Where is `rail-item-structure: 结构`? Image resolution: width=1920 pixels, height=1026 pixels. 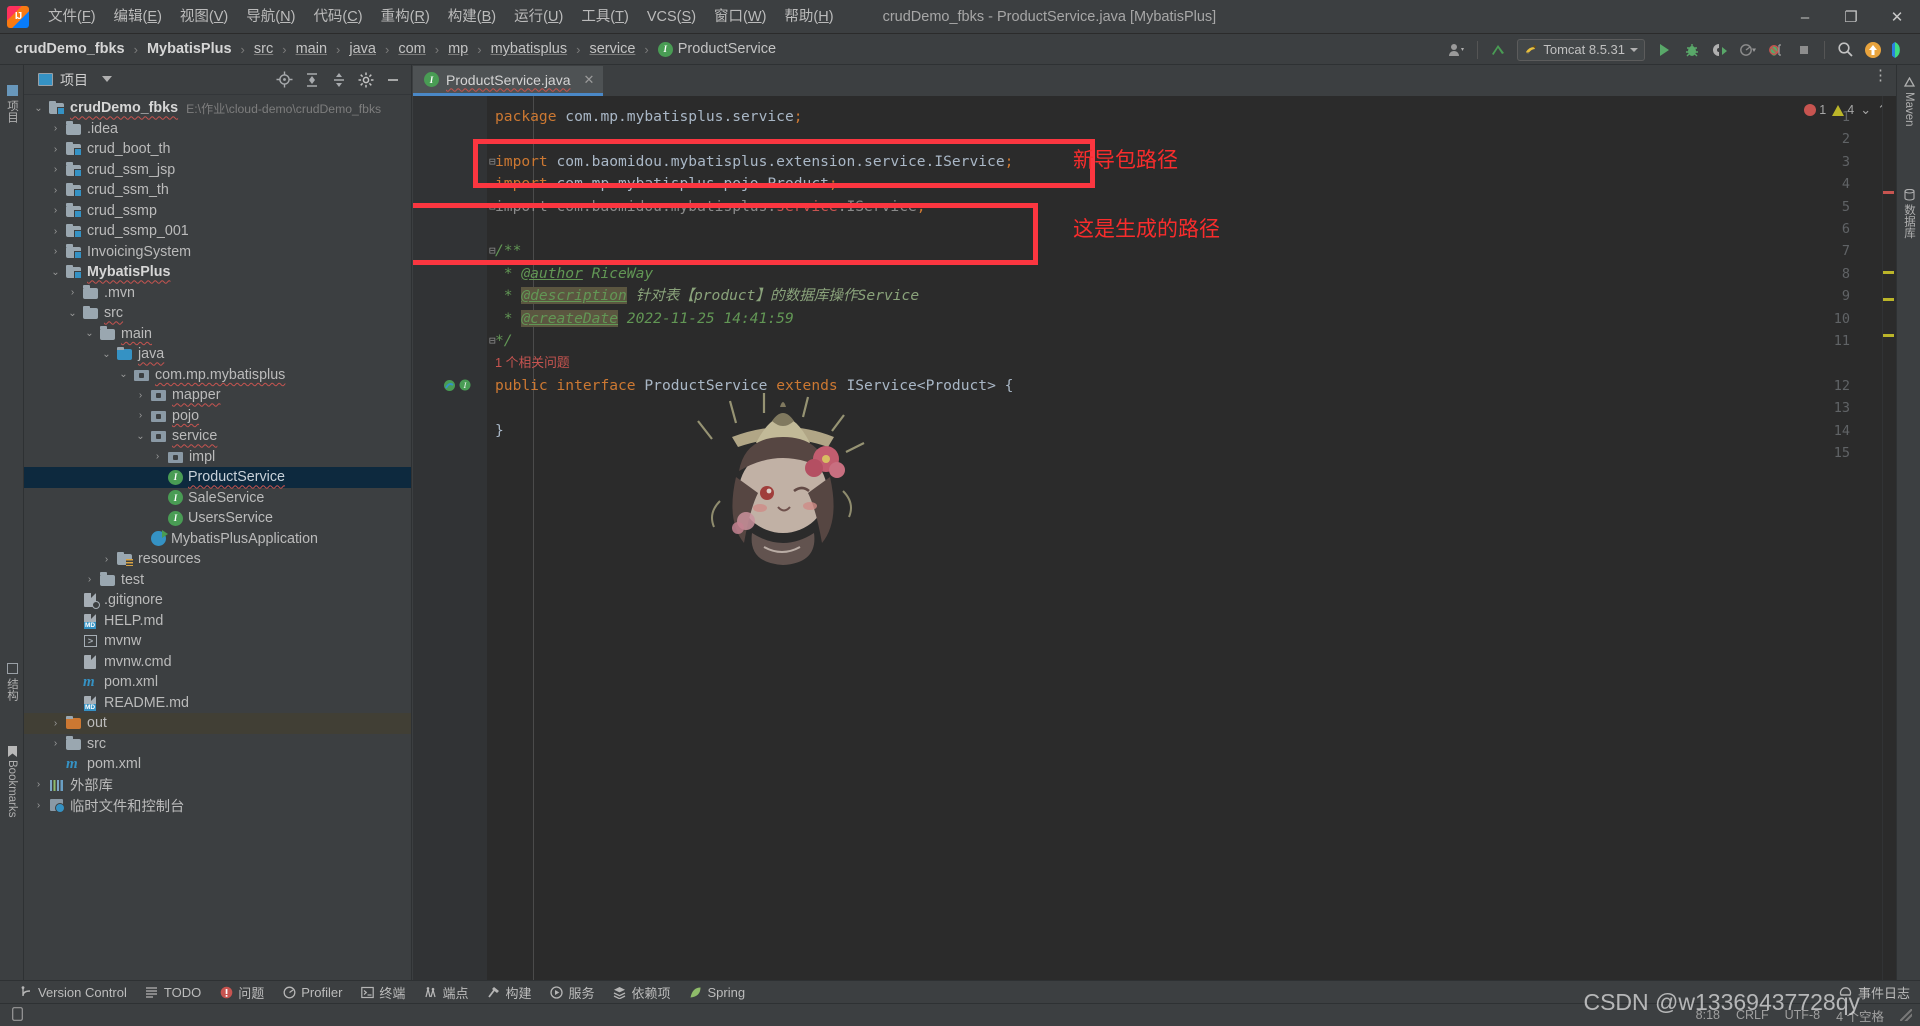 rail-item-structure: 结构 is located at coordinates (12, 682).